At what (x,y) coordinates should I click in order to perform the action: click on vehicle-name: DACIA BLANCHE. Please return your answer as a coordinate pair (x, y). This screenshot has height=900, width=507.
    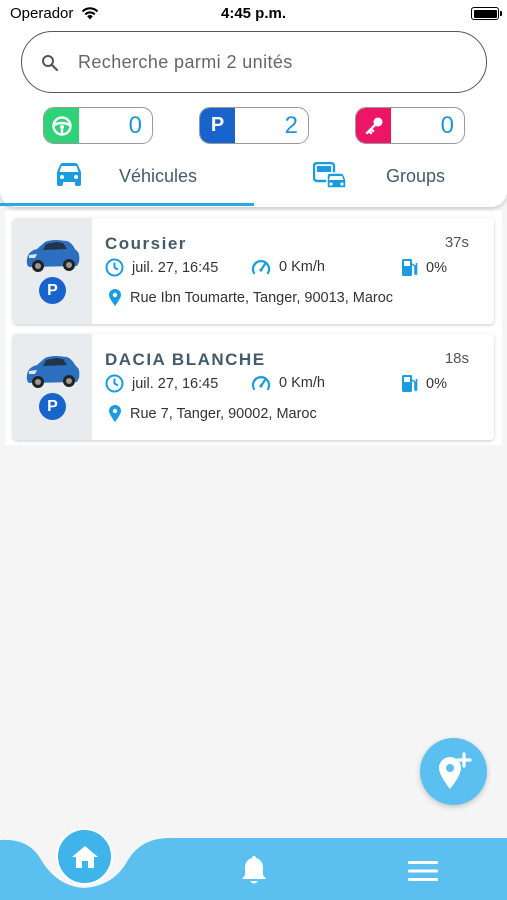
    Looking at the image, I should click on (185, 359).